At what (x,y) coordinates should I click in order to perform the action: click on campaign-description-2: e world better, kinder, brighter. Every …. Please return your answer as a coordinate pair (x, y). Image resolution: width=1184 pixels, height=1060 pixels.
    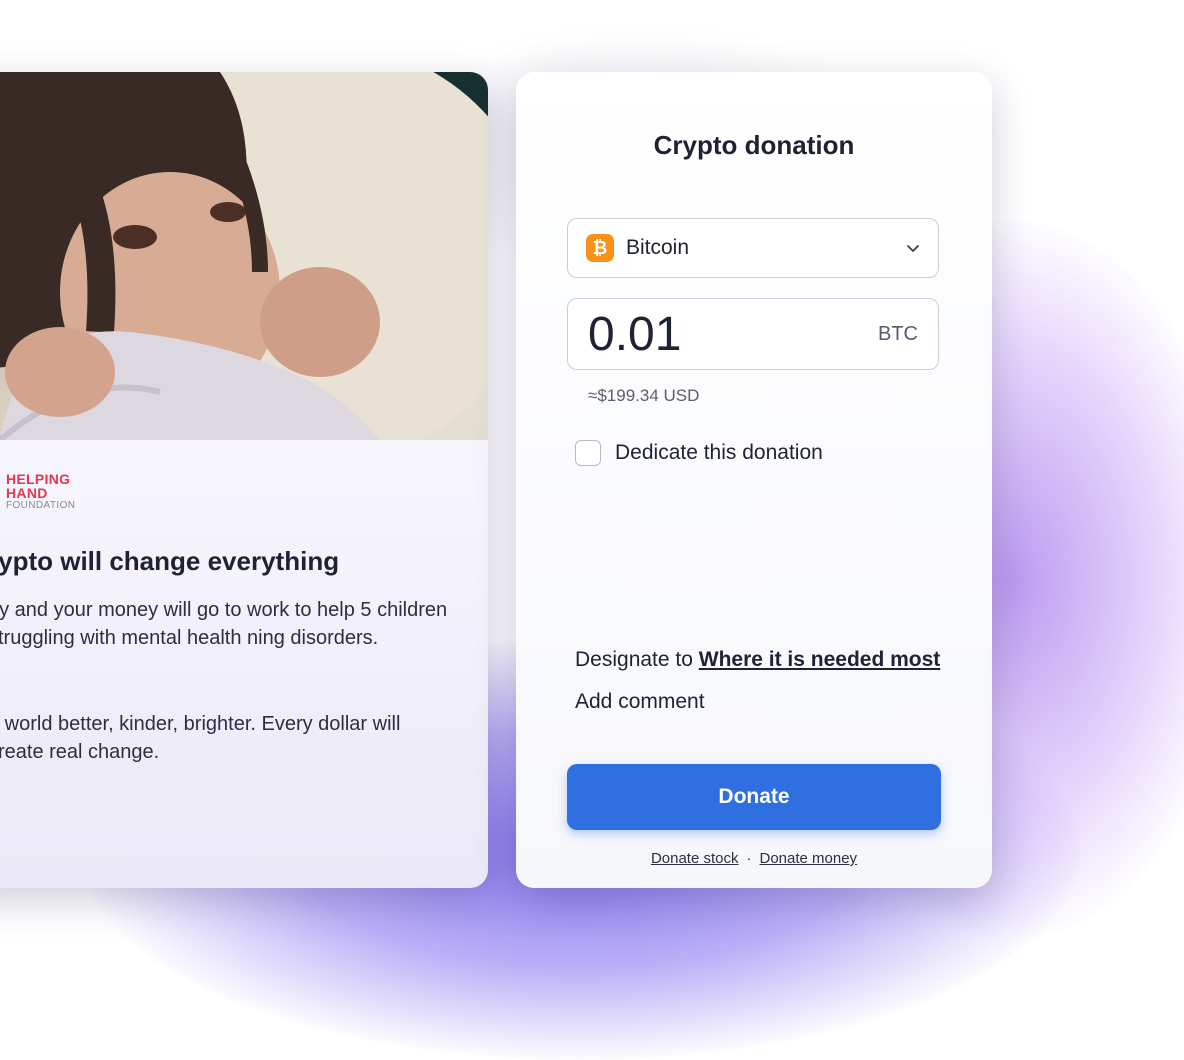
    Looking at the image, I should click on (200, 738).